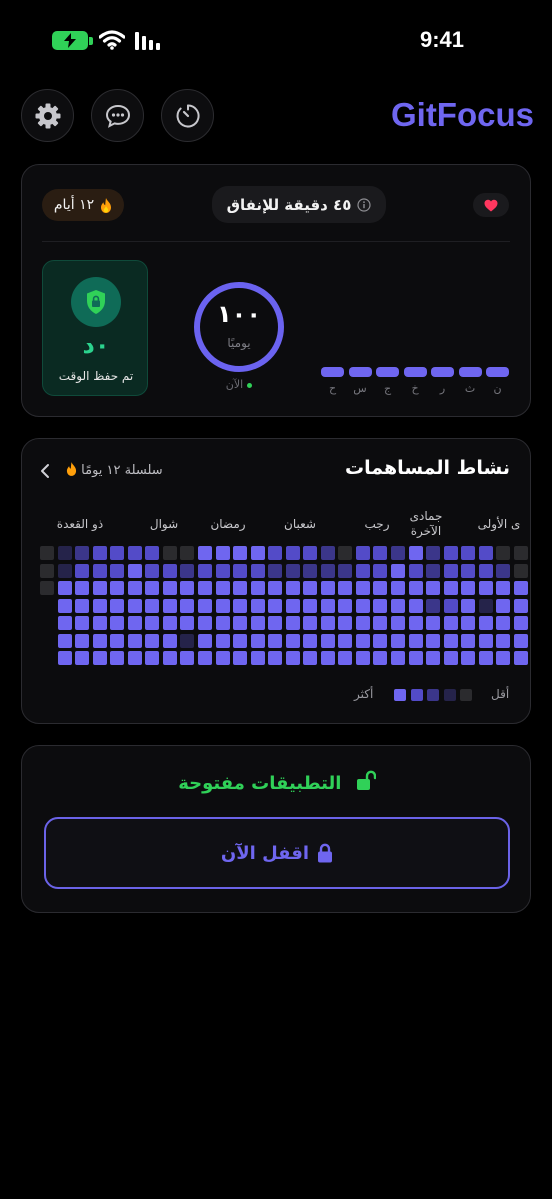 The height and width of the screenshot is (1199, 552). Describe the element at coordinates (164, 524) in the screenshot. I see `month-label: شوال` at that location.